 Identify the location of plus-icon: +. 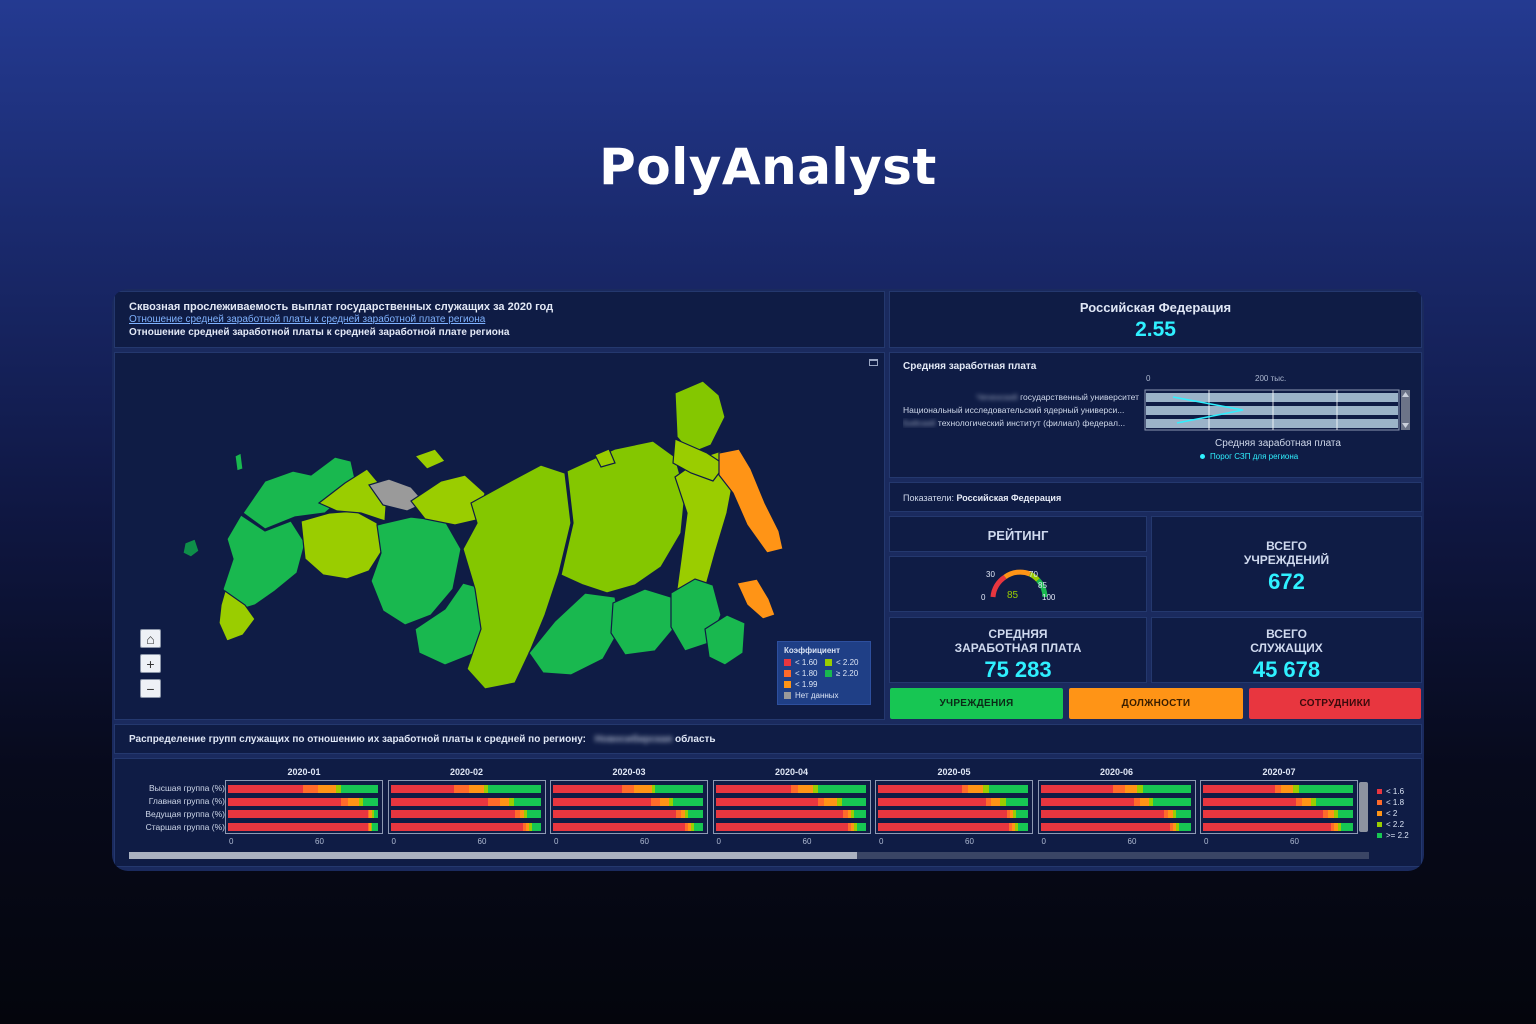
(150, 663).